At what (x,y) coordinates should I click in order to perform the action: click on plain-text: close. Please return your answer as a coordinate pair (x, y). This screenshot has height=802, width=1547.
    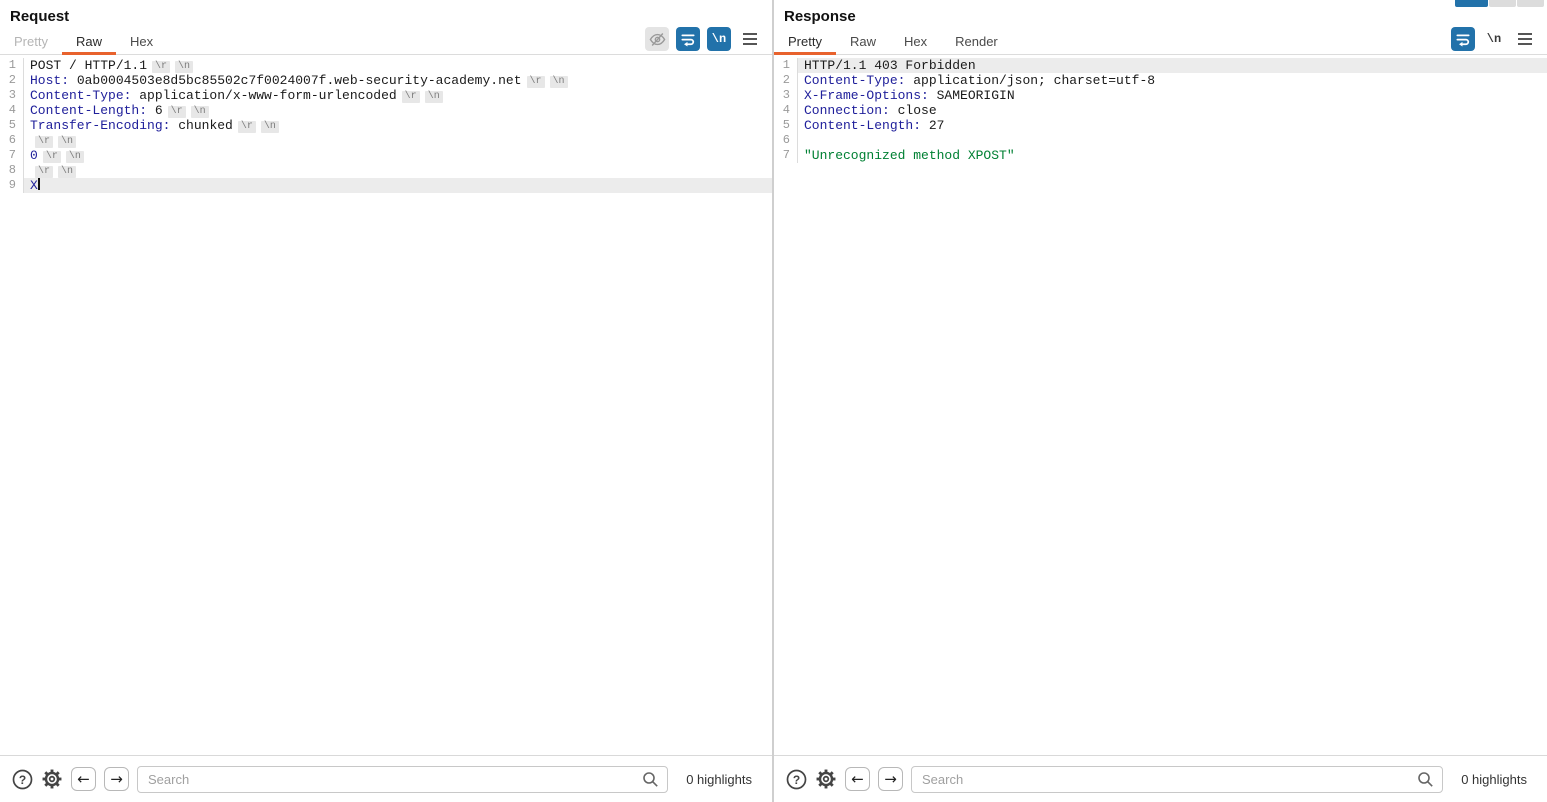
    Looking at the image, I should click on (913, 110).